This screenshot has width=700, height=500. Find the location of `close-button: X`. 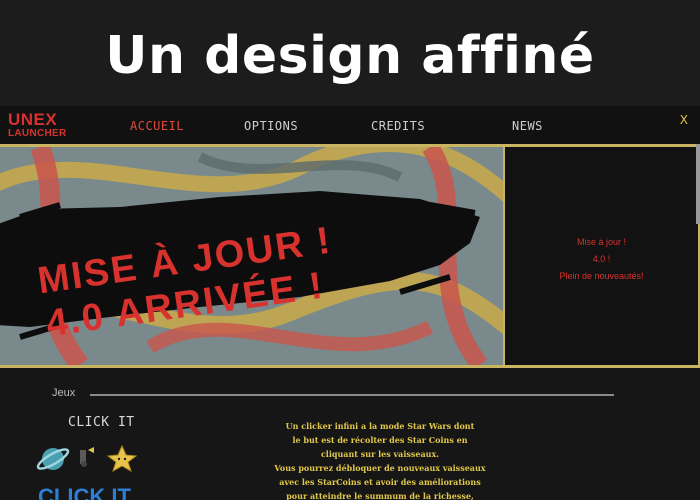

close-button: X is located at coordinates (684, 120).